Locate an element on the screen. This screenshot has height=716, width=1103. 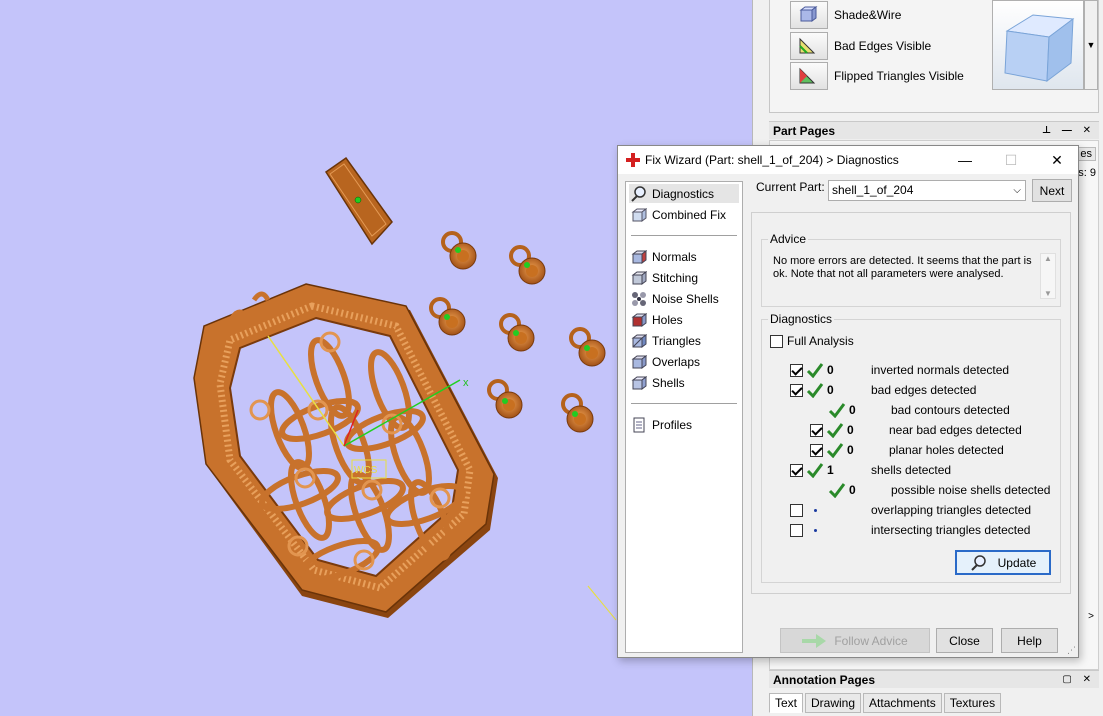
nav-label-diagnostics: Diagnostics is located at coordinates (683, 193).